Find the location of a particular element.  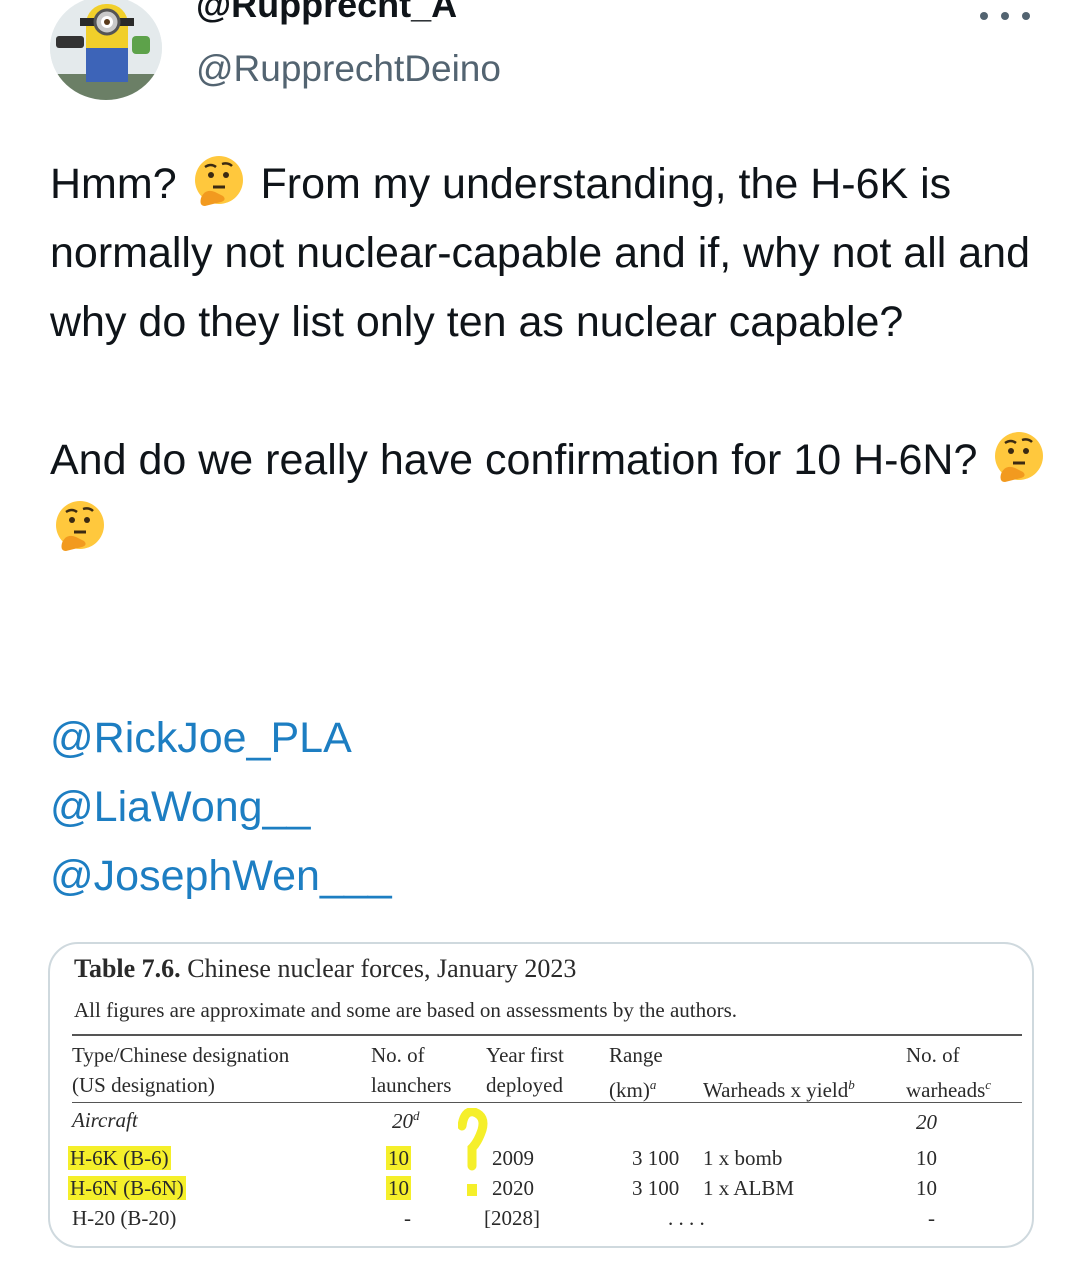

cell-year: [2028] is located at coordinates (512, 1218).